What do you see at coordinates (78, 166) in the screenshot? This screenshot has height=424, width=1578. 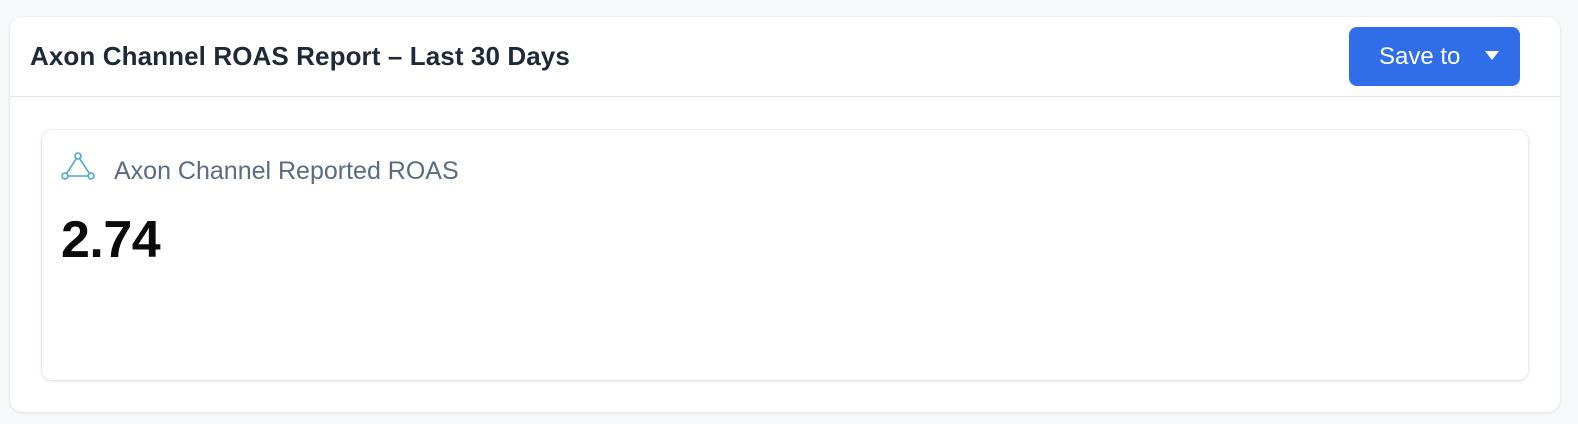 I see `network-triangle-icon` at bounding box center [78, 166].